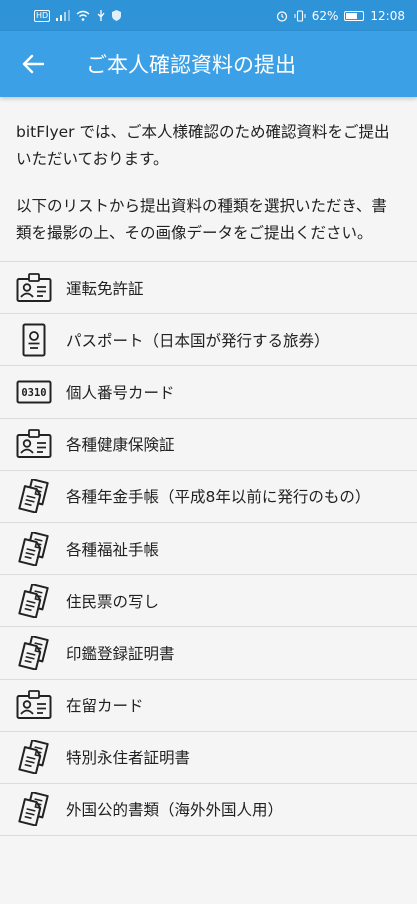 The image size is (417, 904). What do you see at coordinates (203, 145) in the screenshot?
I see `intro-paragraph-1: bitFlyer では、ご本人様確認のため確認資料をご提出いただいております。` at bounding box center [203, 145].